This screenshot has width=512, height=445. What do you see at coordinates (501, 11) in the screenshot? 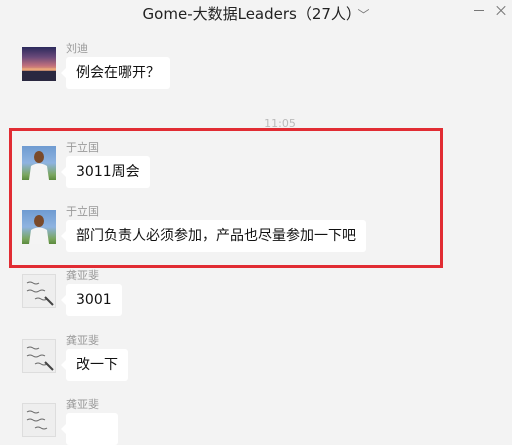
I see `close-icon` at bounding box center [501, 11].